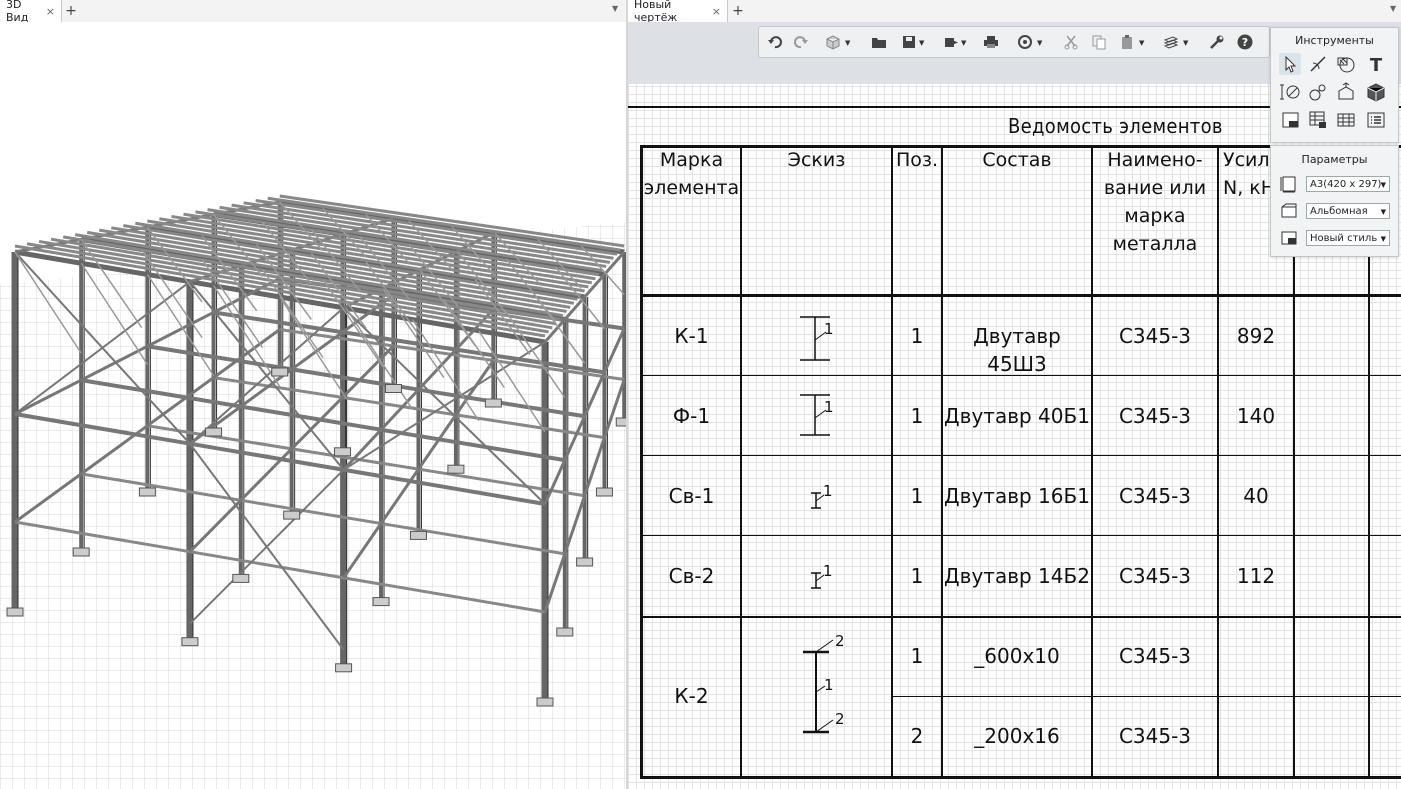 This screenshot has height=789, width=1401. What do you see at coordinates (1171, 42) in the screenshot?
I see `layers-icon` at bounding box center [1171, 42].